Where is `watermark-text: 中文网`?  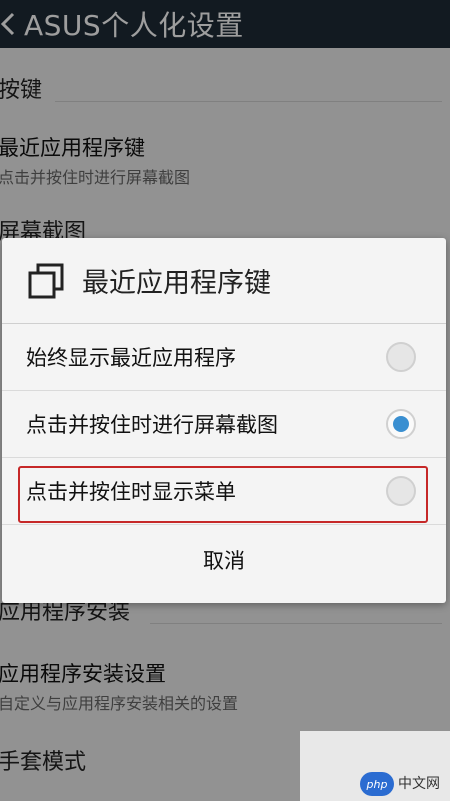 watermark-text: 中文网 is located at coordinates (419, 784).